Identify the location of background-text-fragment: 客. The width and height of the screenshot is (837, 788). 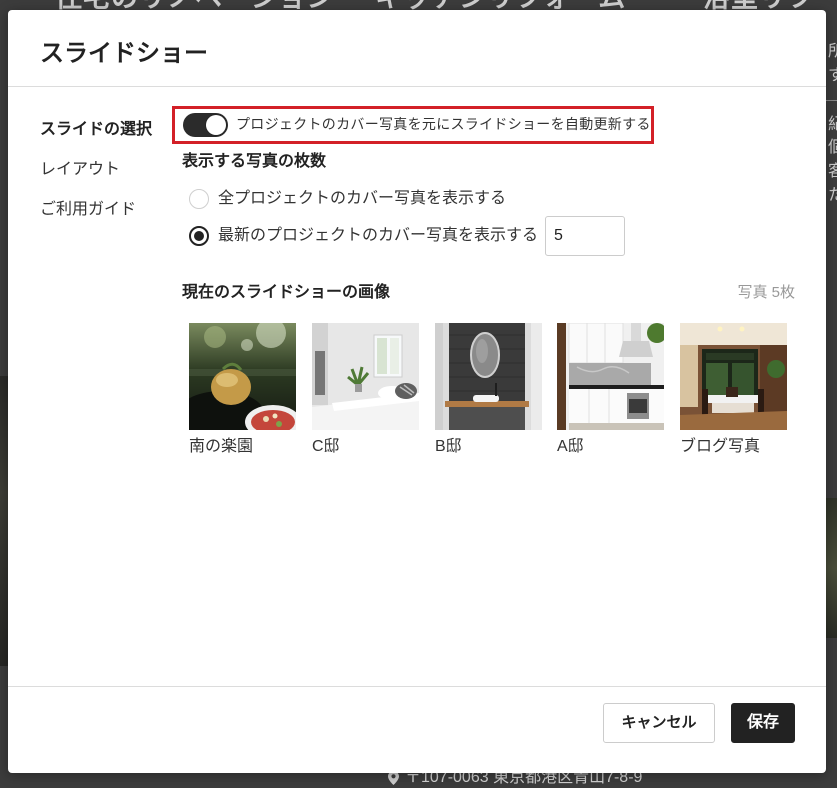
(832, 171).